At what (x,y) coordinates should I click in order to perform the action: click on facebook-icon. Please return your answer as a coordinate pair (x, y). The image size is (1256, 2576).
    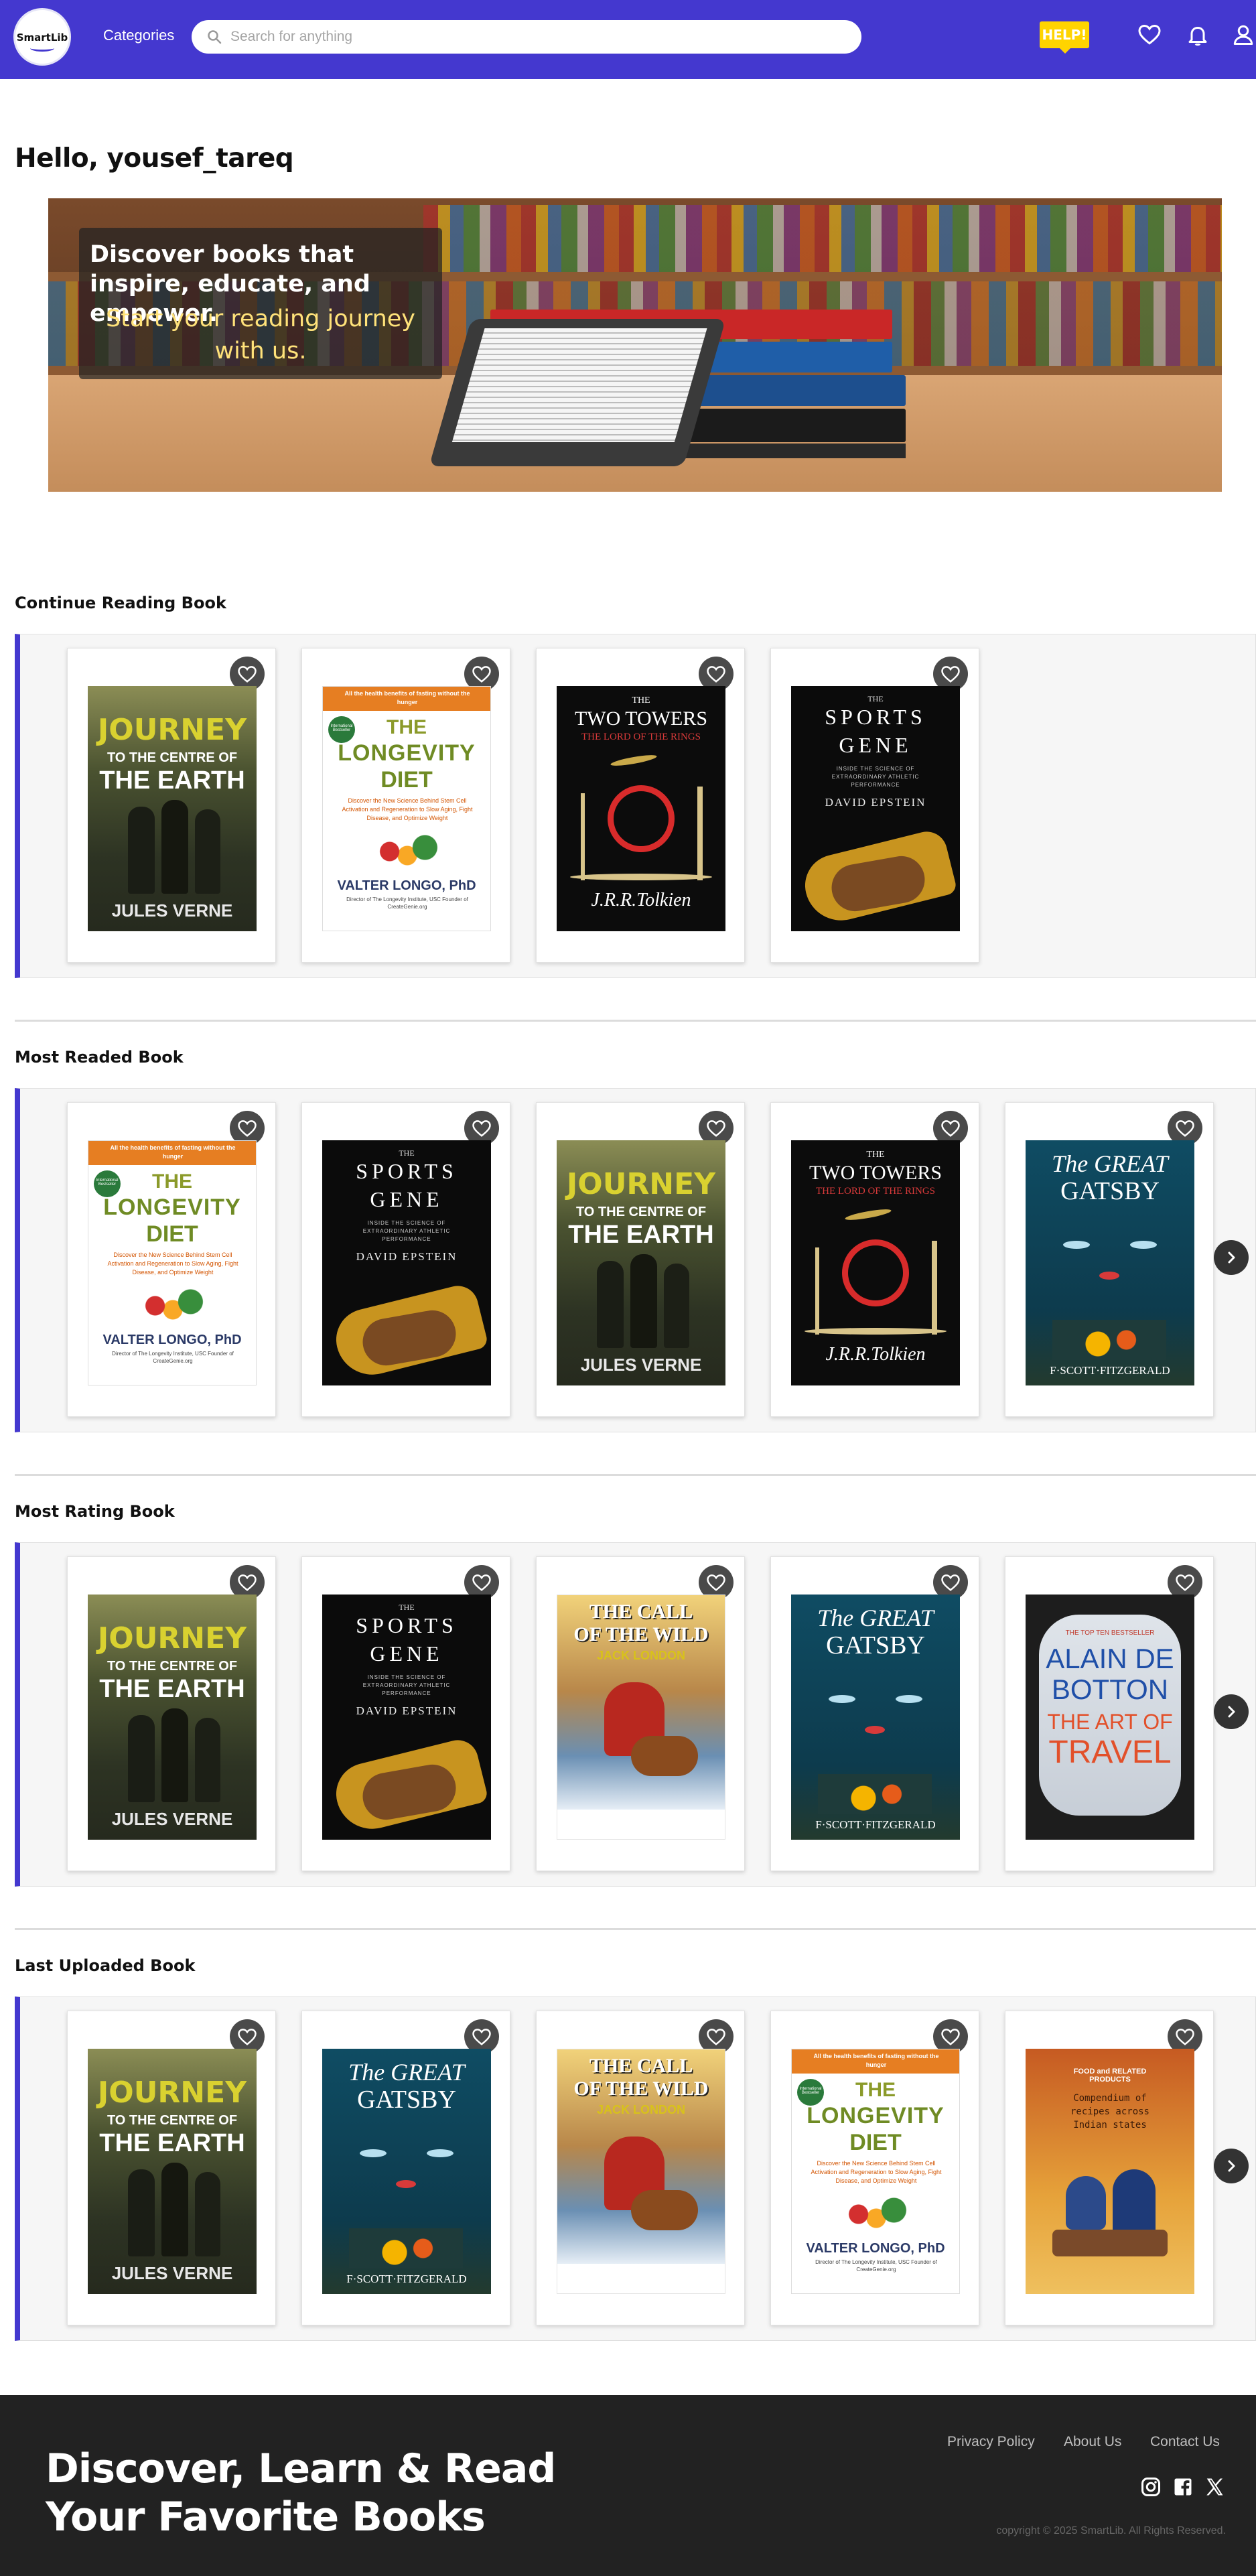
    Looking at the image, I should click on (1183, 2487).